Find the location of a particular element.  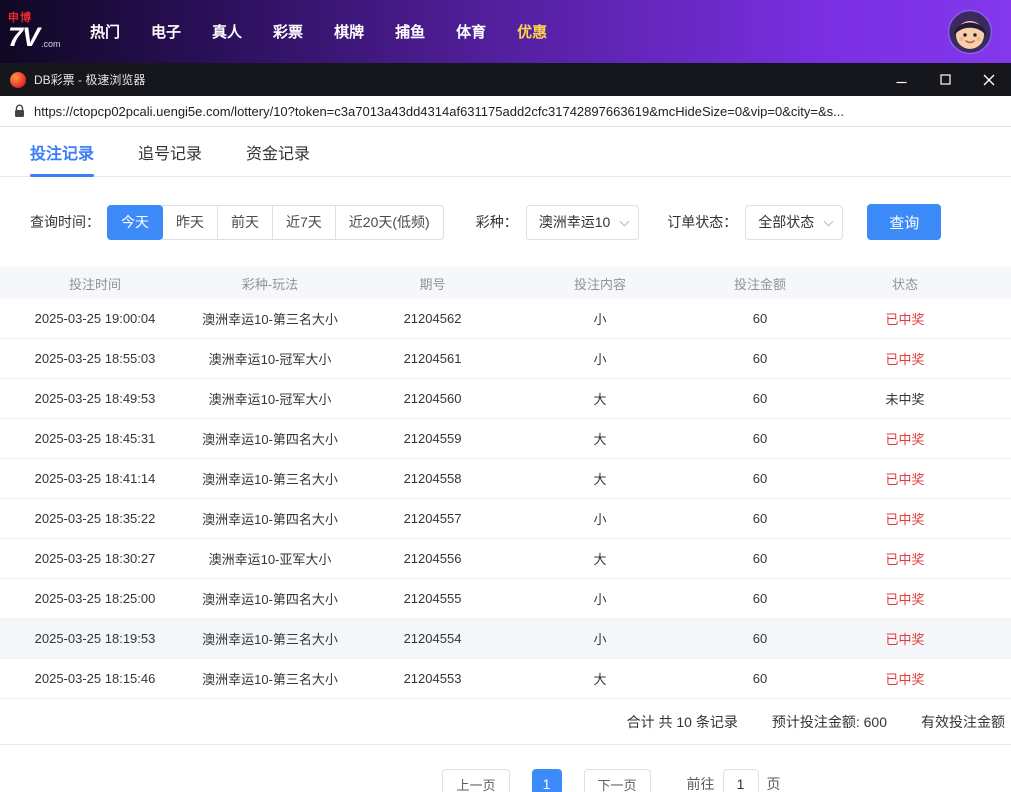

column-header: 彩种-玩法 is located at coordinates (270, 284).